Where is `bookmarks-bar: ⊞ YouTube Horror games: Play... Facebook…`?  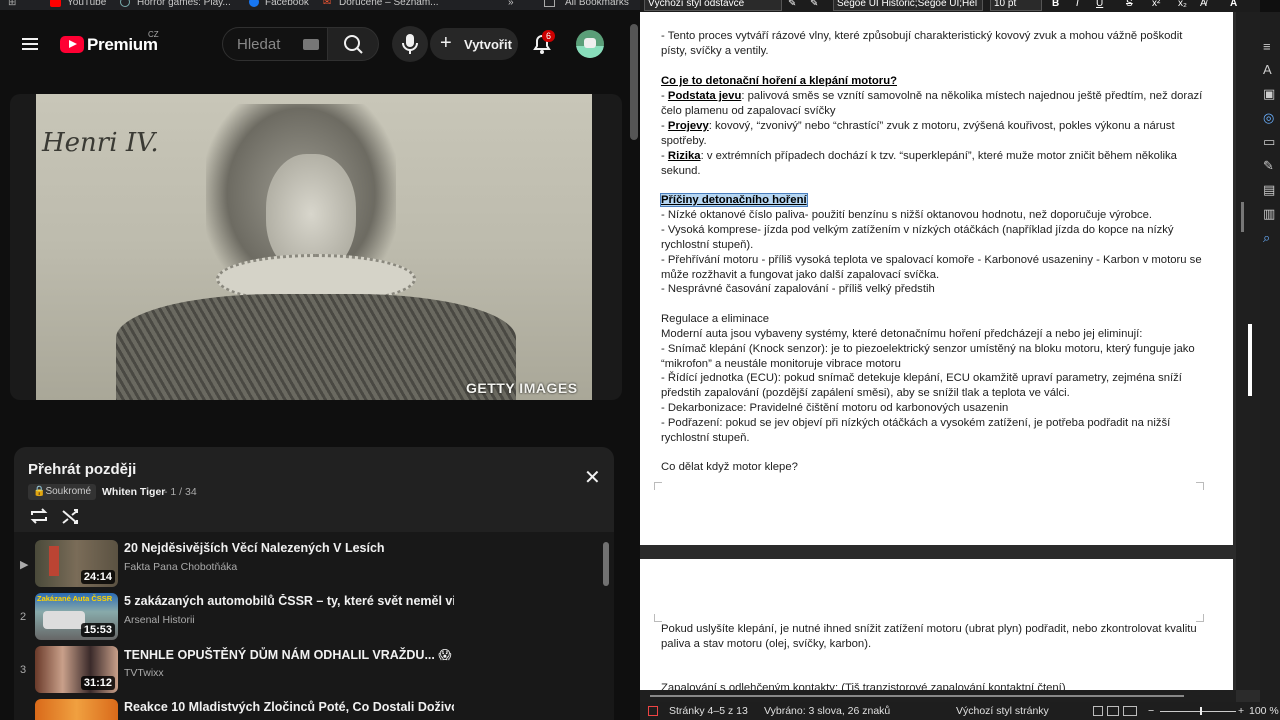
bookmarks-bar: ⊞ YouTube Horror games: Play... Facebook… is located at coordinates (320, 5).